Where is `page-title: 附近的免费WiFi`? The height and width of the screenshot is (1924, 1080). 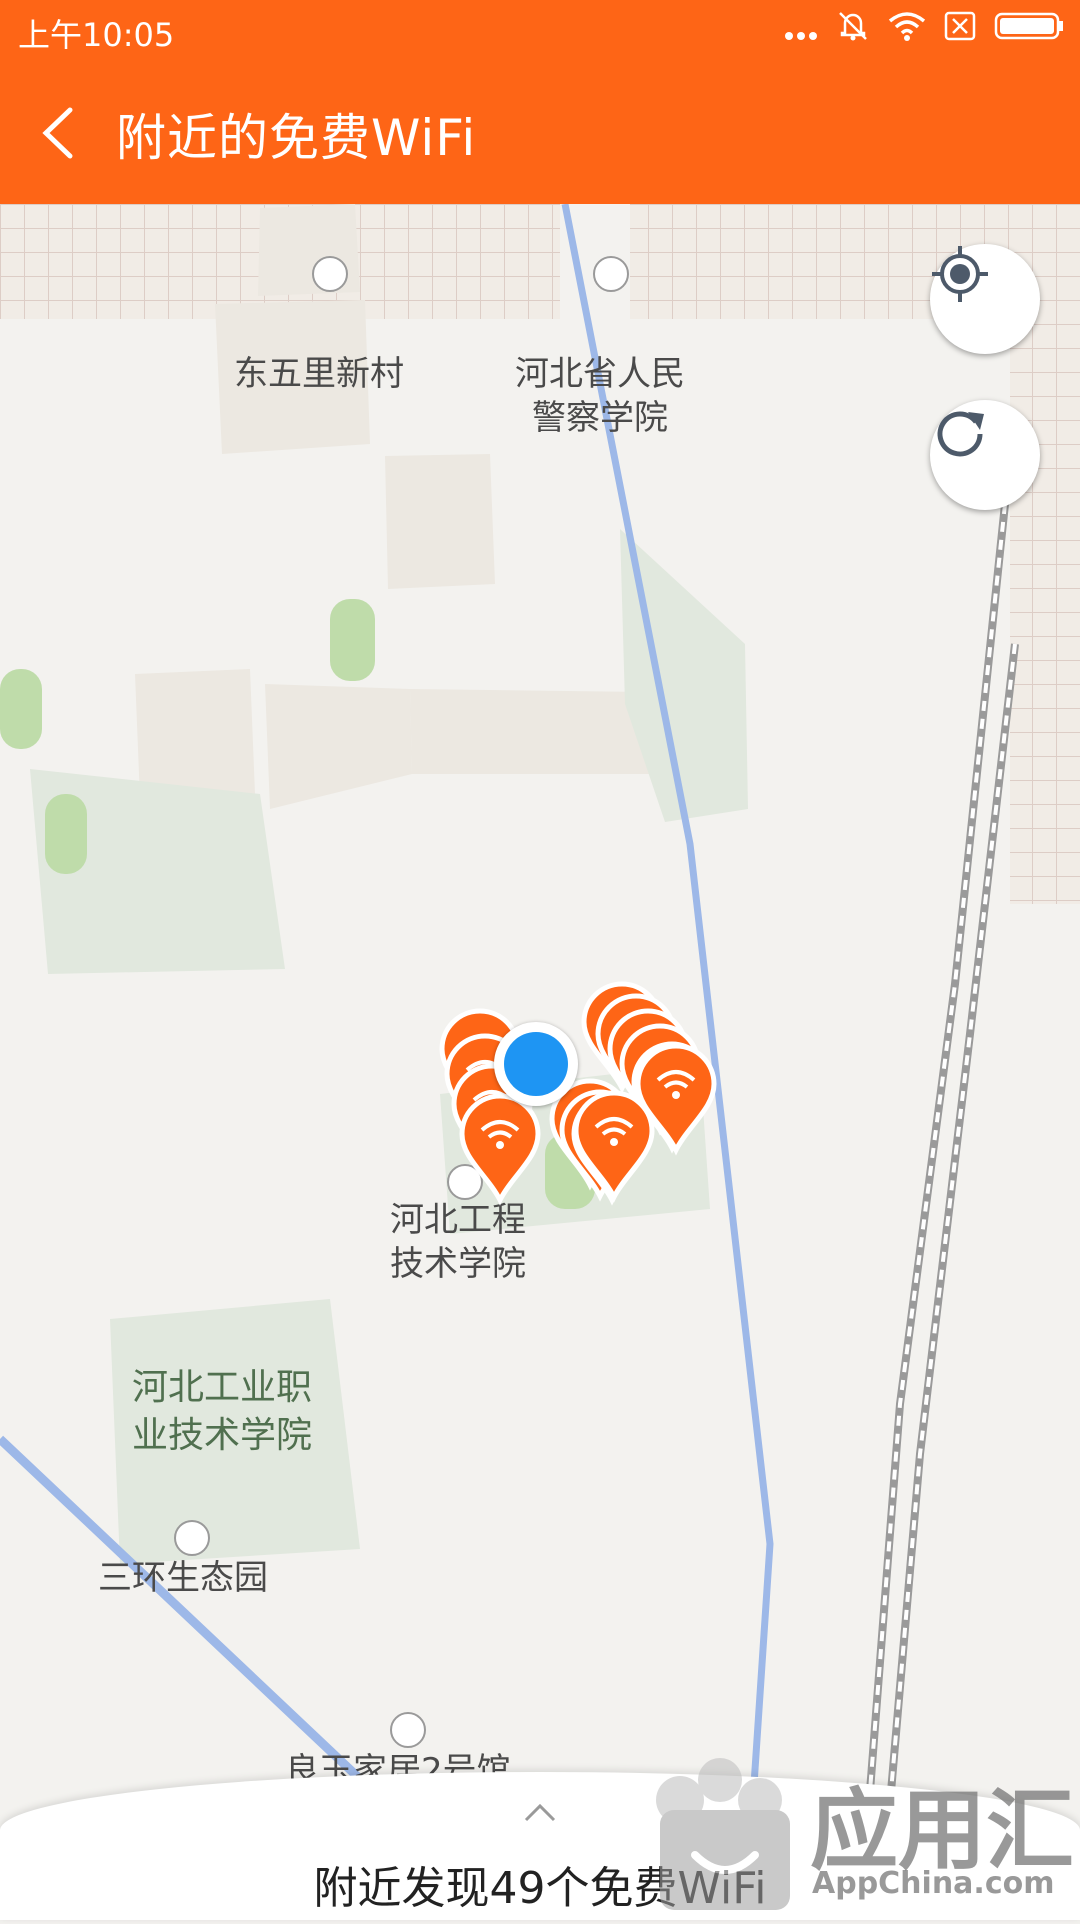
page-title: 附近的免费WiFi is located at coordinates (296, 138).